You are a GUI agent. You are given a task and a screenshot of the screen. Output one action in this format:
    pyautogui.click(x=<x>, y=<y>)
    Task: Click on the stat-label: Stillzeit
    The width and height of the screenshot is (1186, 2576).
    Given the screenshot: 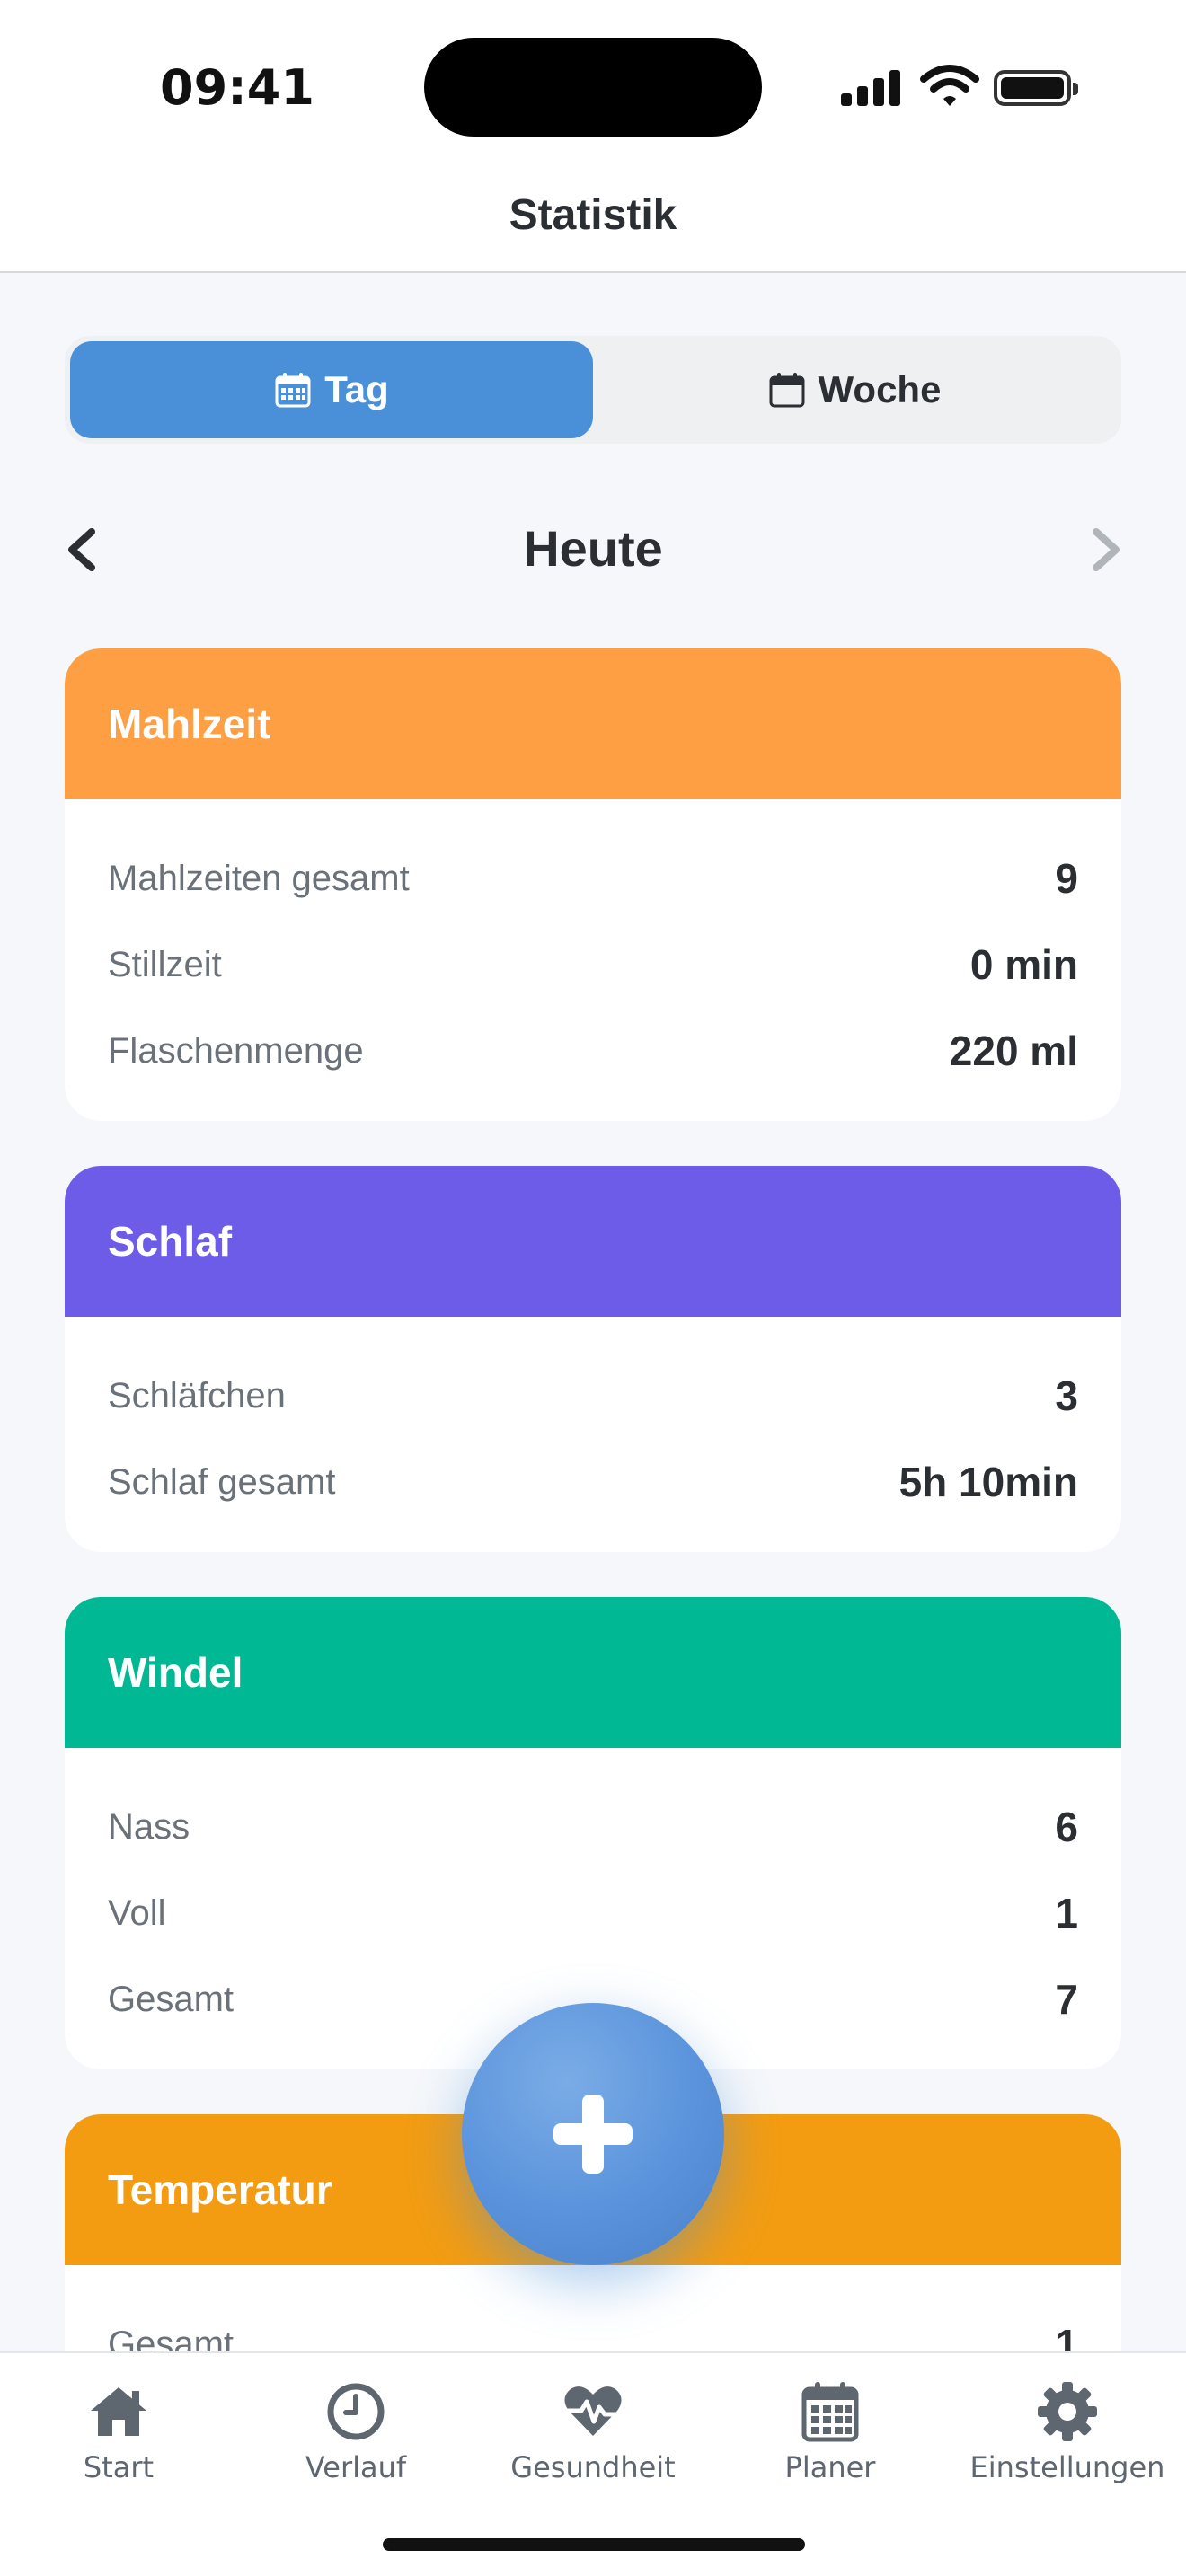 What is the action you would take?
    pyautogui.click(x=165, y=964)
    